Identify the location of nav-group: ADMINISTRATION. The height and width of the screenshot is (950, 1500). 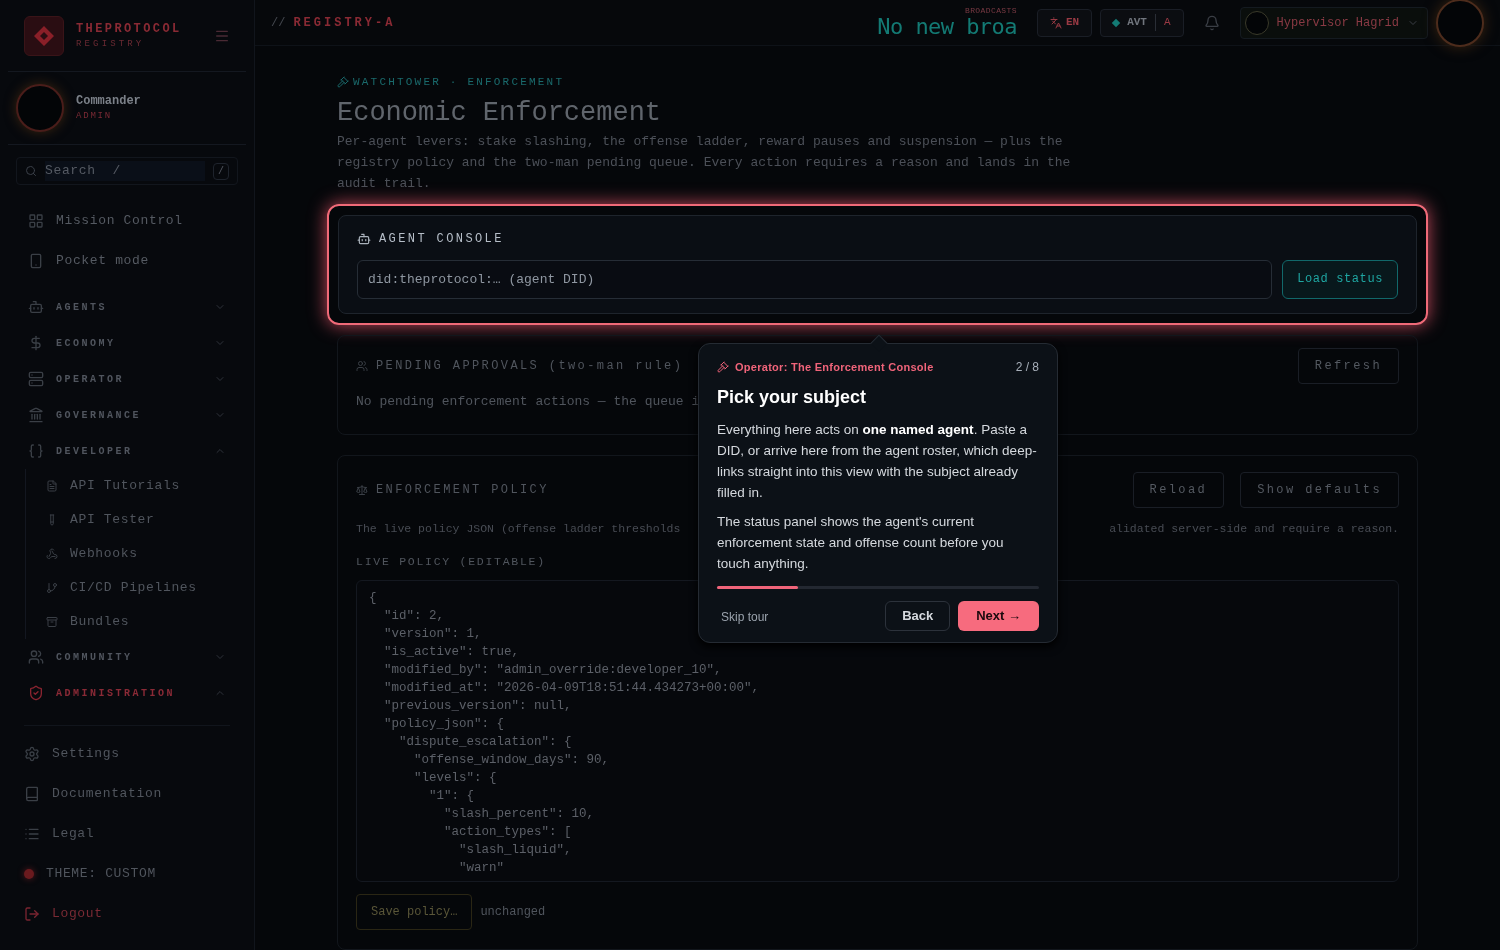
(127, 693).